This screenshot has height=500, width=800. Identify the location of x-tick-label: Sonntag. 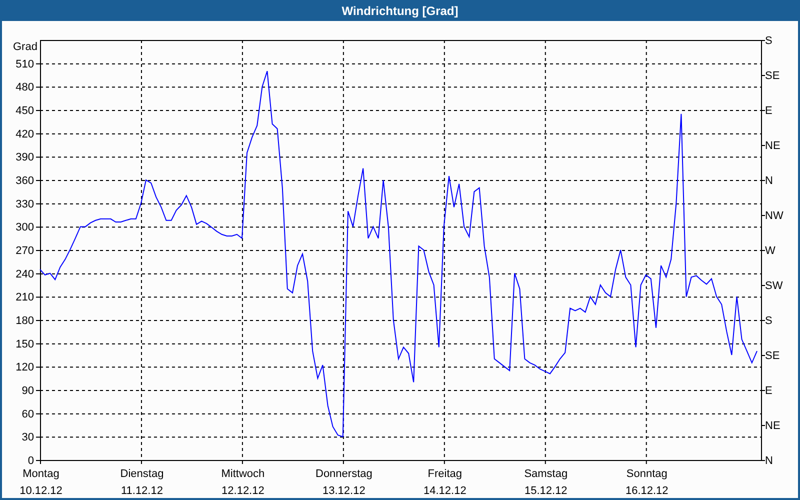
(647, 474).